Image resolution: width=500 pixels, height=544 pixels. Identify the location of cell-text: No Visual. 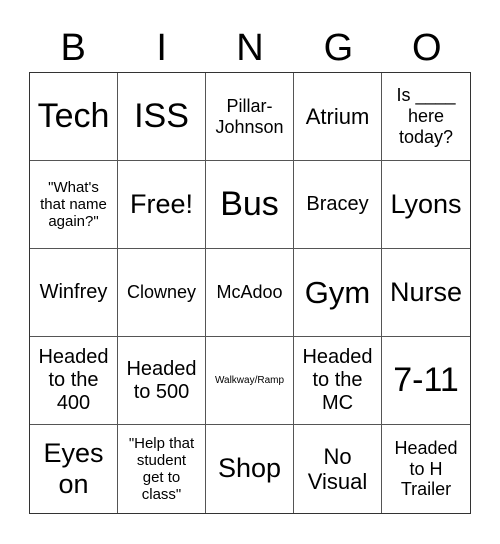
(337, 468).